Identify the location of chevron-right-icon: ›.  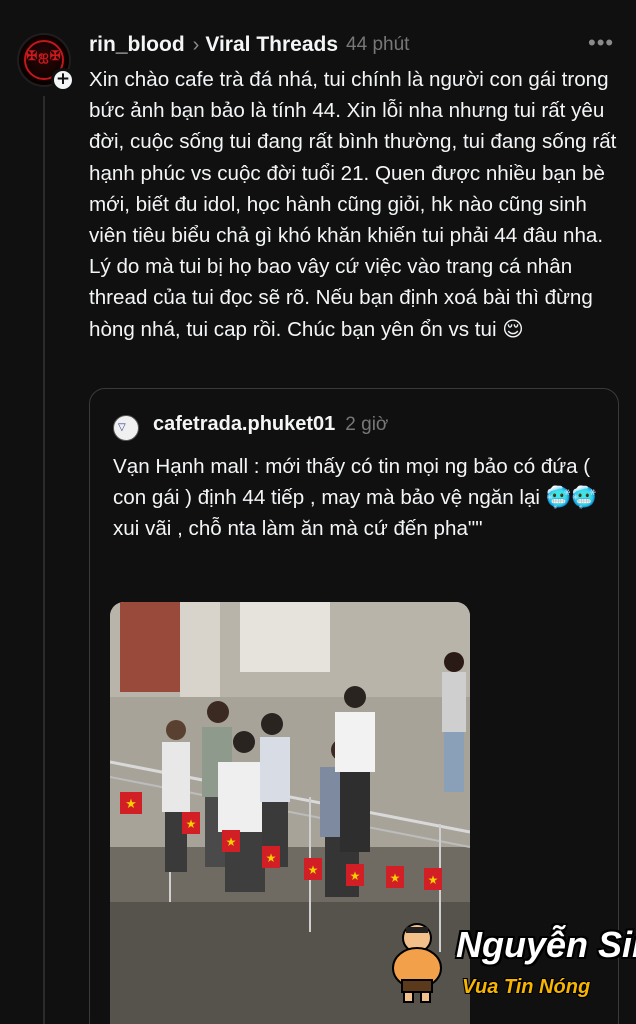
(196, 44).